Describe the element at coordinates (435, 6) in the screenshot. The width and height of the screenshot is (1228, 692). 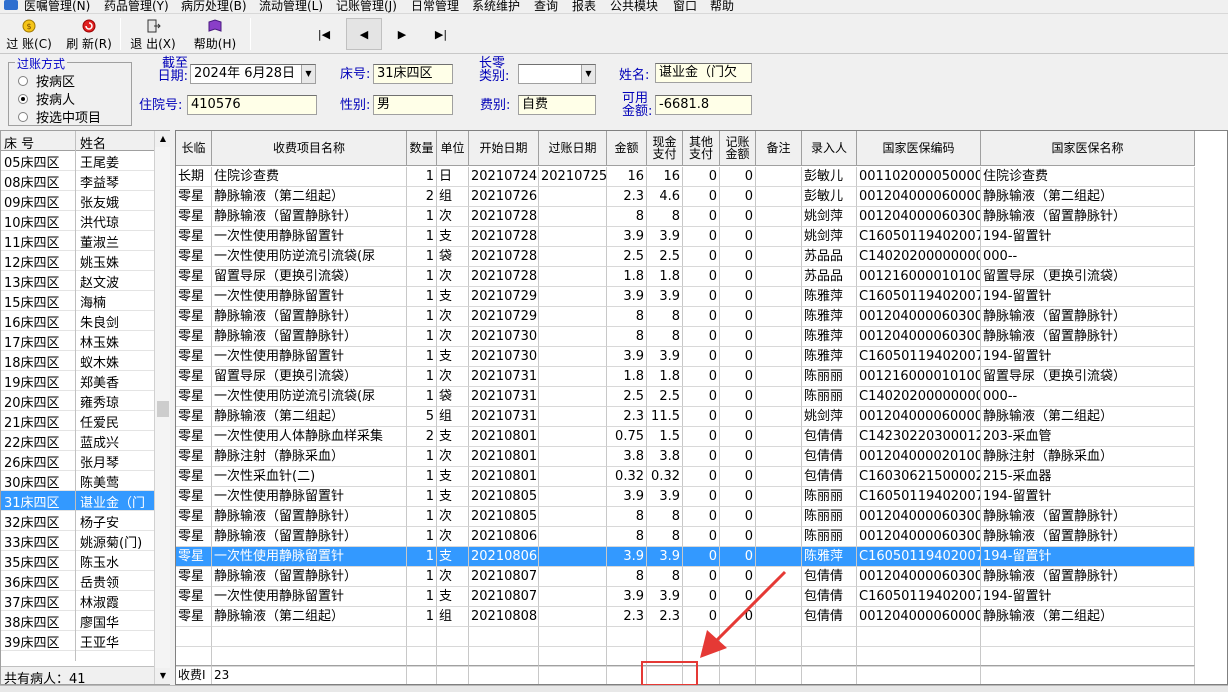
I see `menu-item: 日常管理` at that location.